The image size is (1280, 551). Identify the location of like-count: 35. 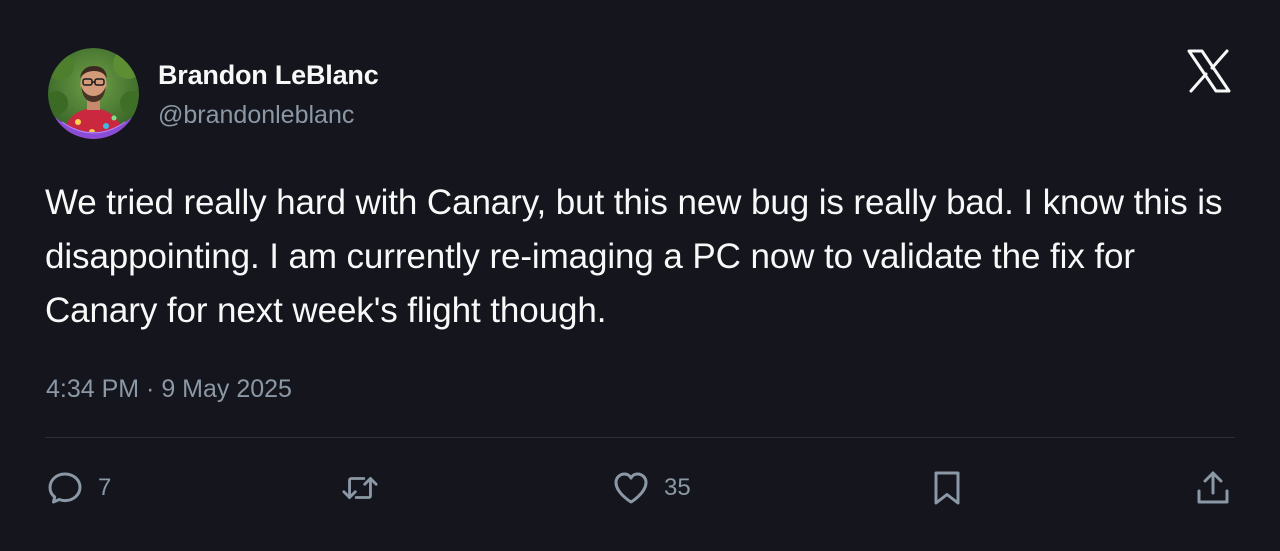
(677, 487).